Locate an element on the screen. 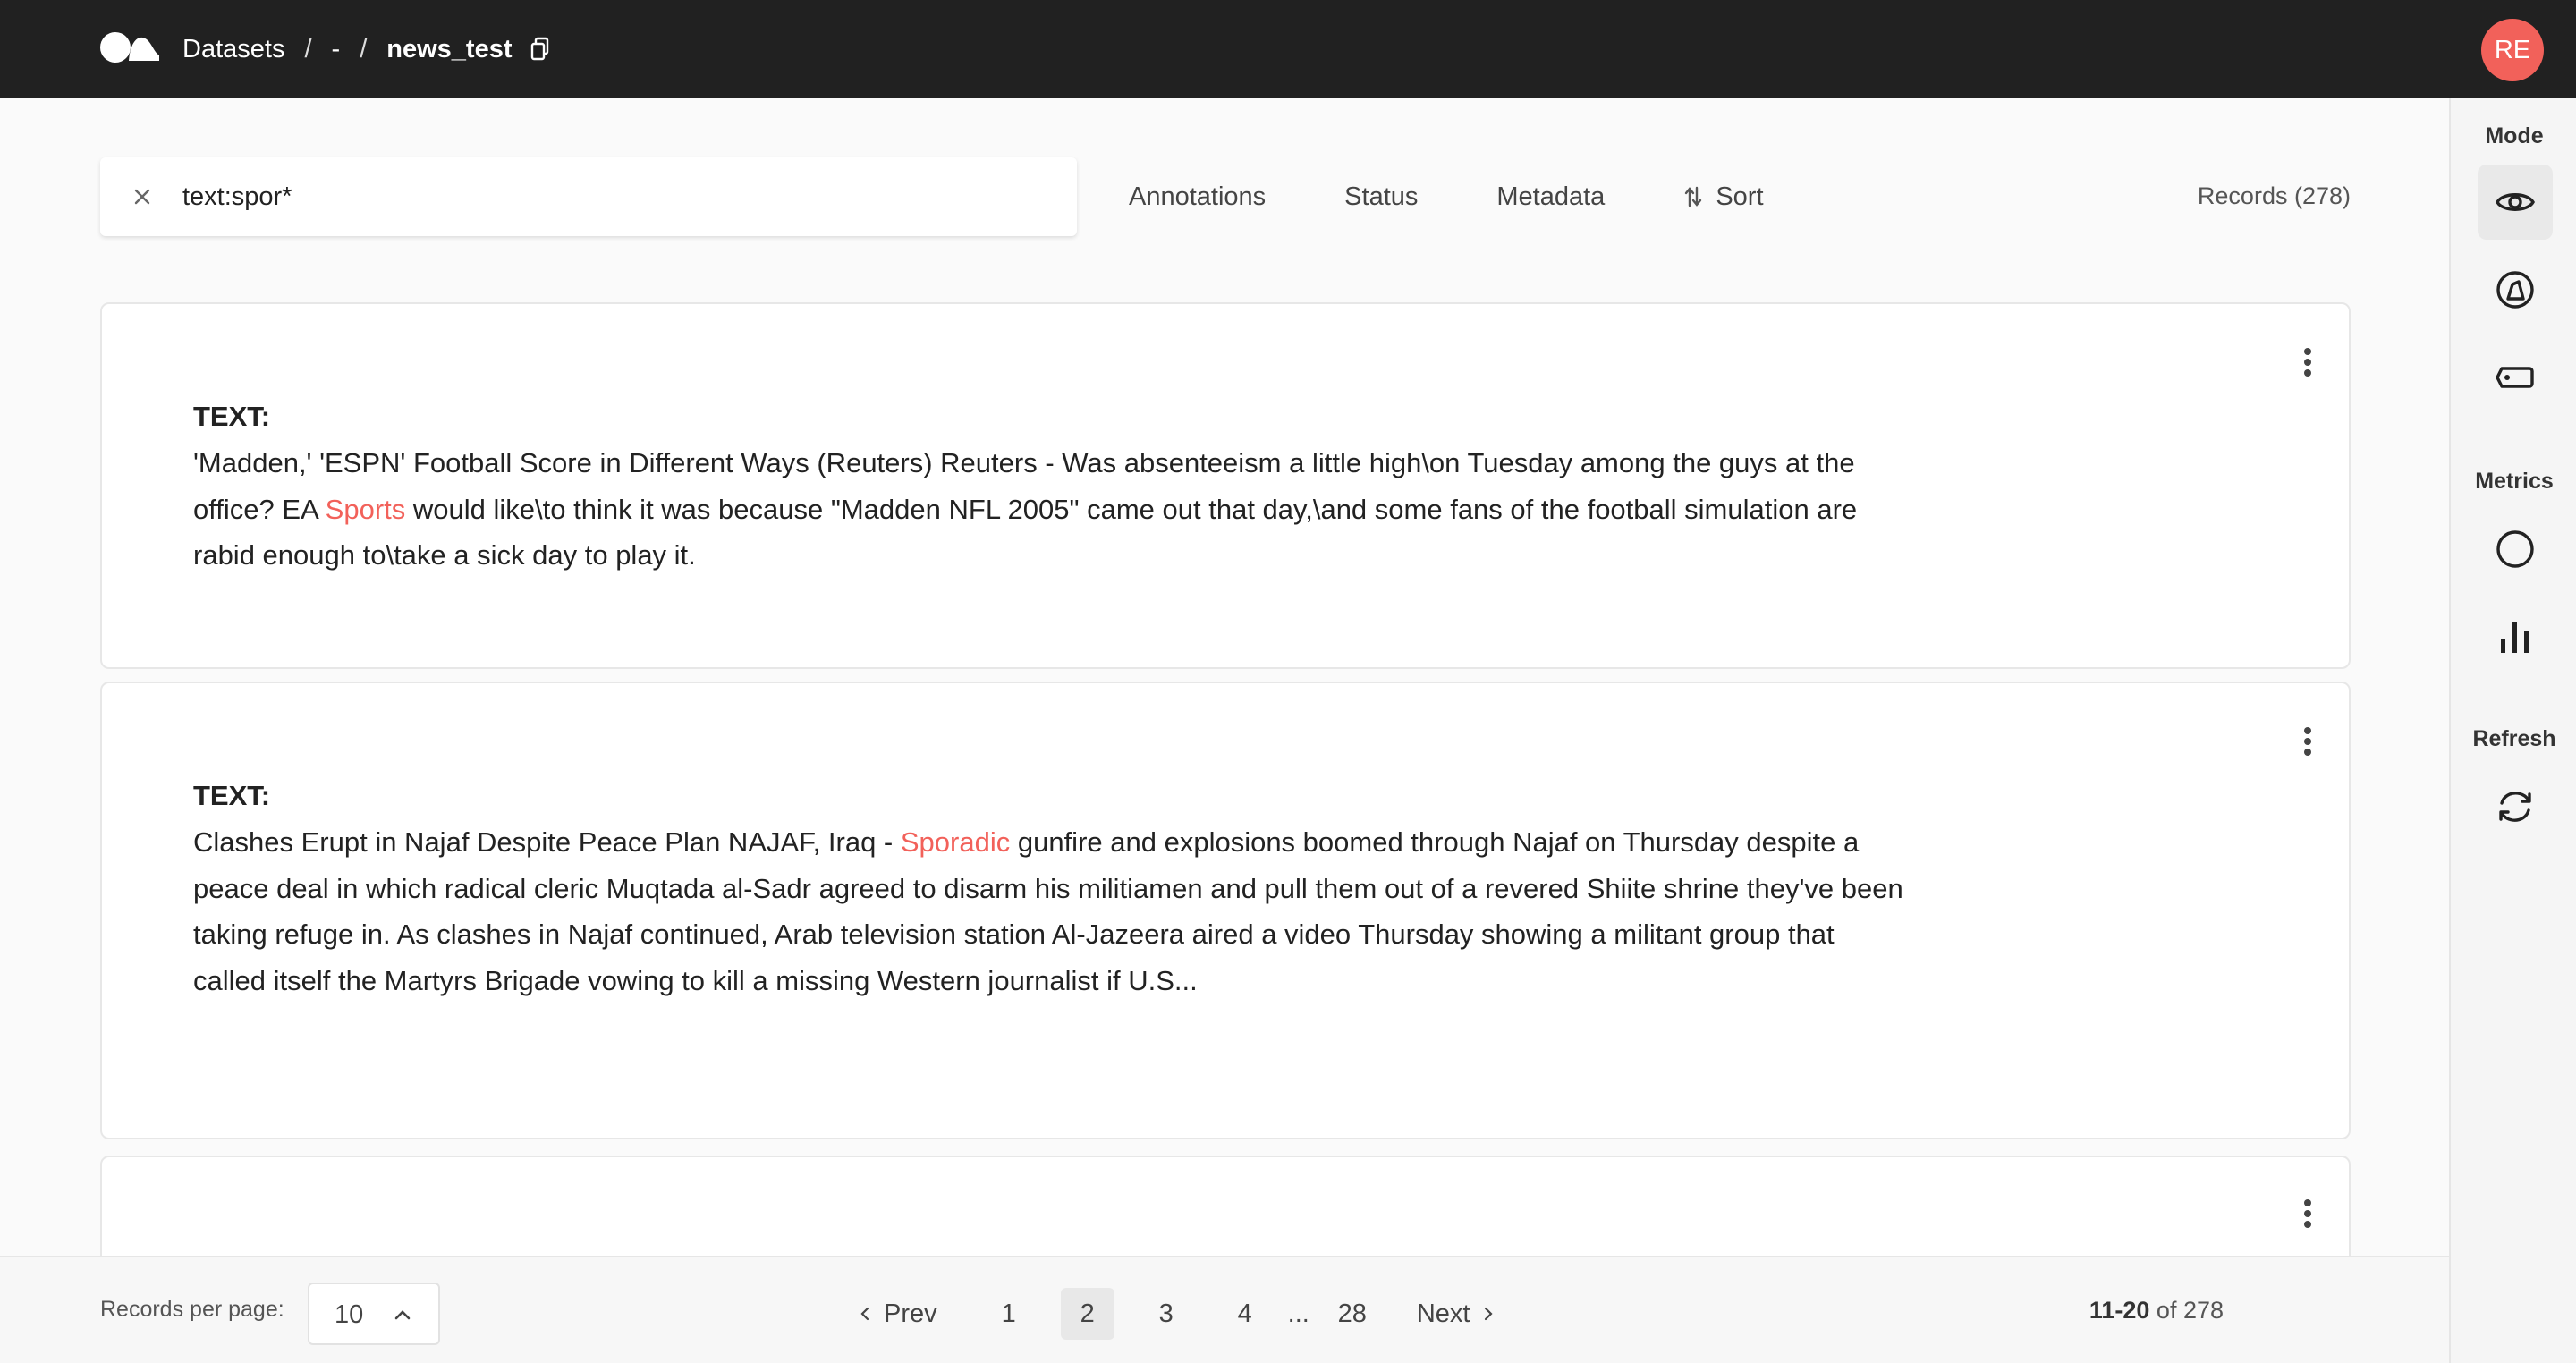 Image resolution: width=2576 pixels, height=1363 pixels. records-per-page-label: Records per page: is located at coordinates (192, 1309).